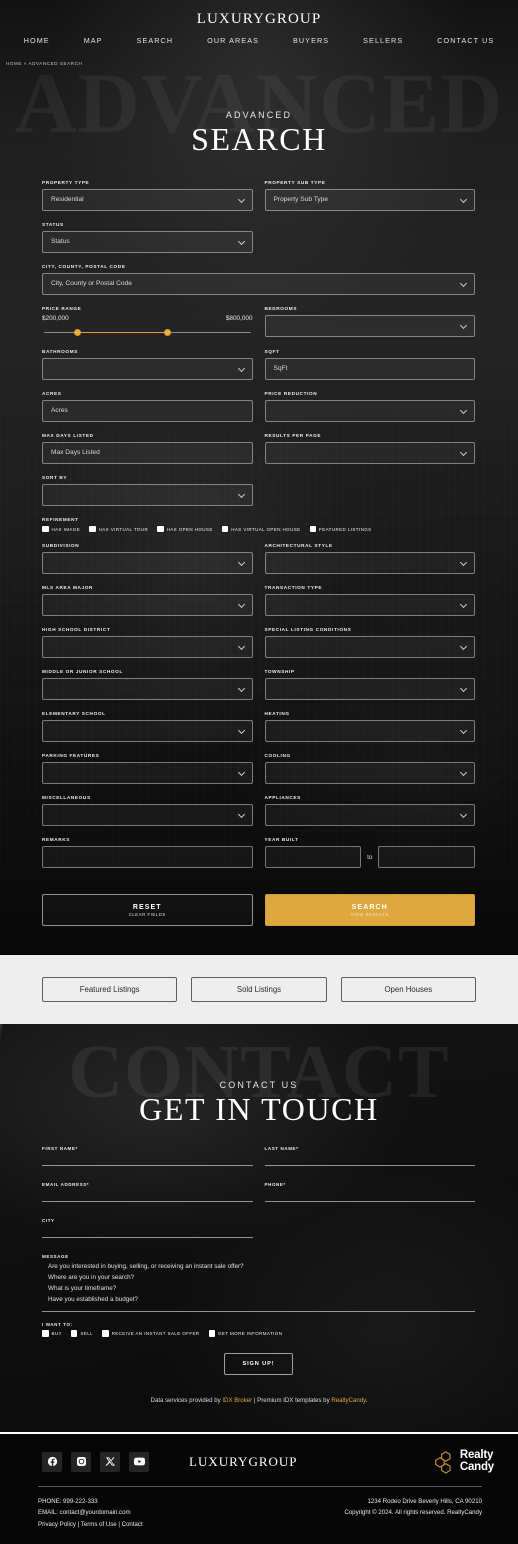 The image size is (518, 1544). Describe the element at coordinates (259, 115) in the screenshot. I see `hero-eyebrow: ADVANCED` at that location.